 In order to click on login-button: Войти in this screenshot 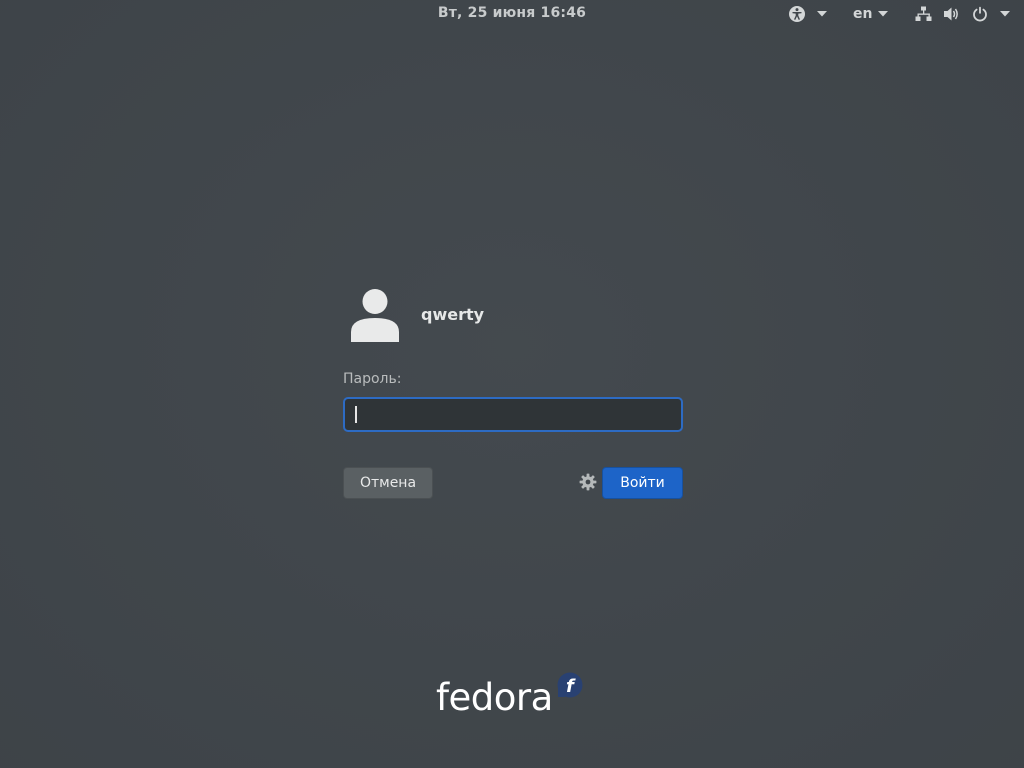, I will do `click(642, 483)`.